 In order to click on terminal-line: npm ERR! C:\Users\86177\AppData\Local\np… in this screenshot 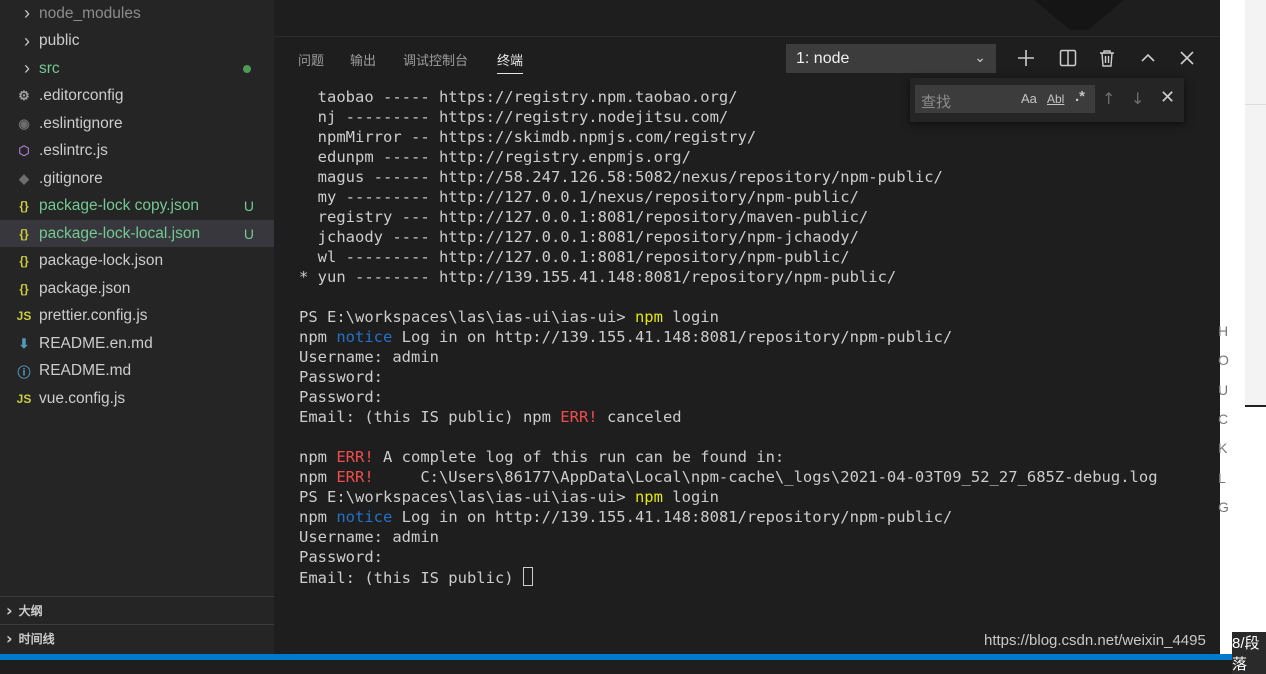, I will do `click(749, 477)`.